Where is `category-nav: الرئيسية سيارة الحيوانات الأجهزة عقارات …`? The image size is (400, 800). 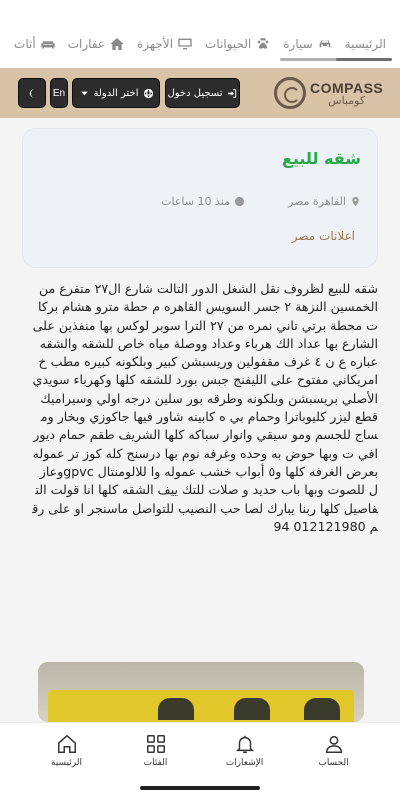
category-nav: الرئيسية سيارة الحيوانات الأجهزة عقارات … is located at coordinates (200, 34).